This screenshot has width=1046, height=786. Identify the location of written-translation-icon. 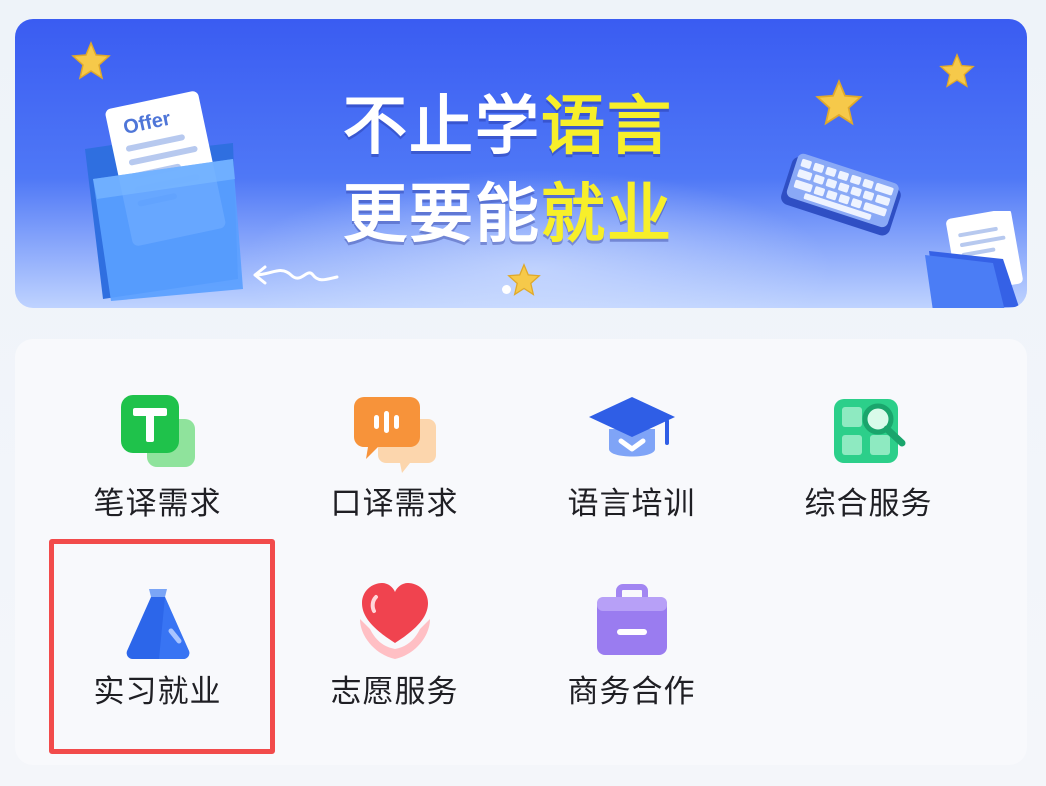
(157, 431).